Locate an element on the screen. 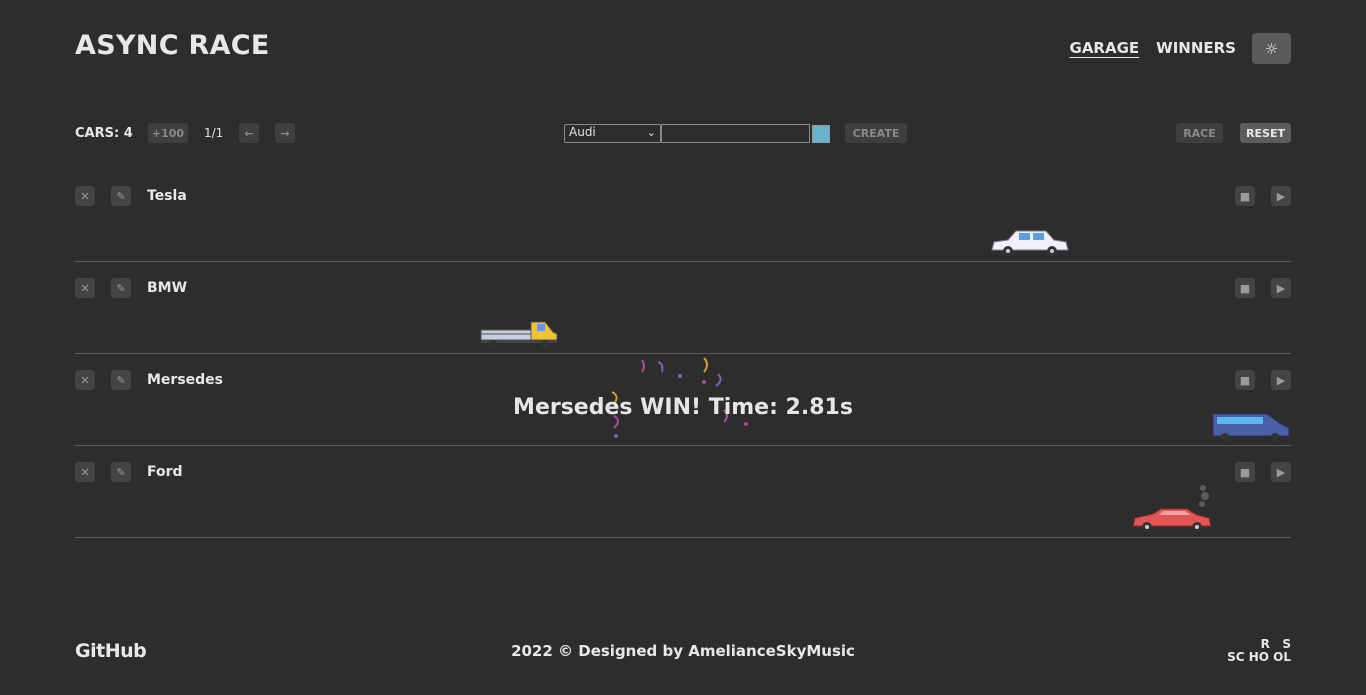 This screenshot has width=1366, height=695. car-name: Mersedes is located at coordinates (185, 380).